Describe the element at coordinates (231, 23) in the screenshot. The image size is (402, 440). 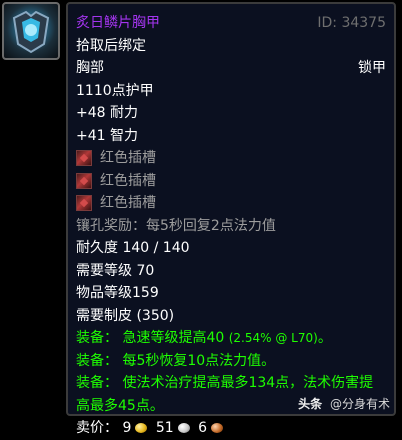
I see `tooltip-header: 炙日鳞片胸甲 ID: 34375` at that location.